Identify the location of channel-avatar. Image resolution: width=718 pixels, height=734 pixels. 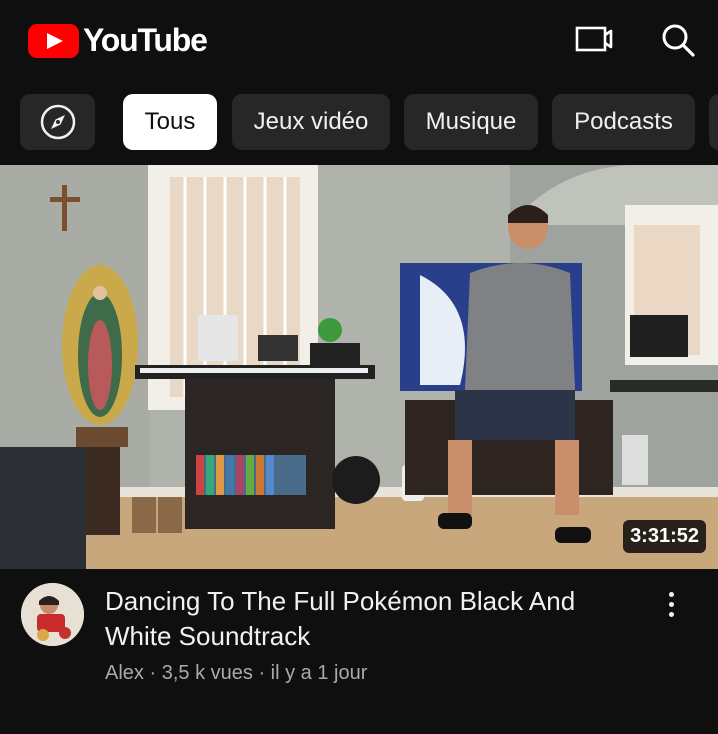
(52, 614).